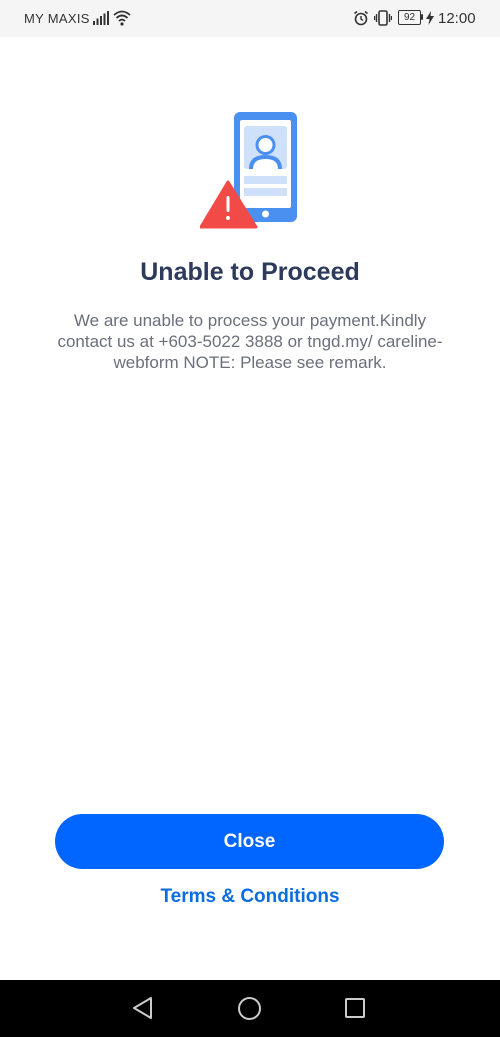 This screenshot has height=1037, width=500. I want to click on battery-level: 92, so click(409, 17).